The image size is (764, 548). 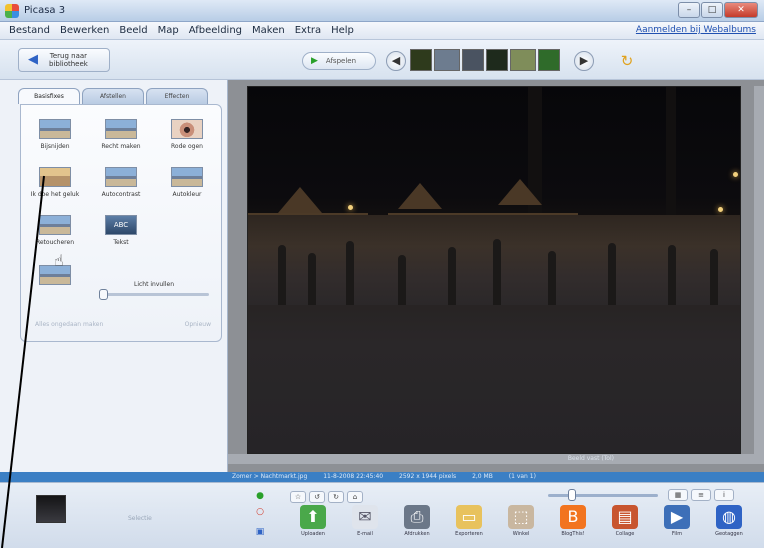 What do you see at coordinates (724, 495) in the screenshot?
I see `view-info-button: i` at bounding box center [724, 495].